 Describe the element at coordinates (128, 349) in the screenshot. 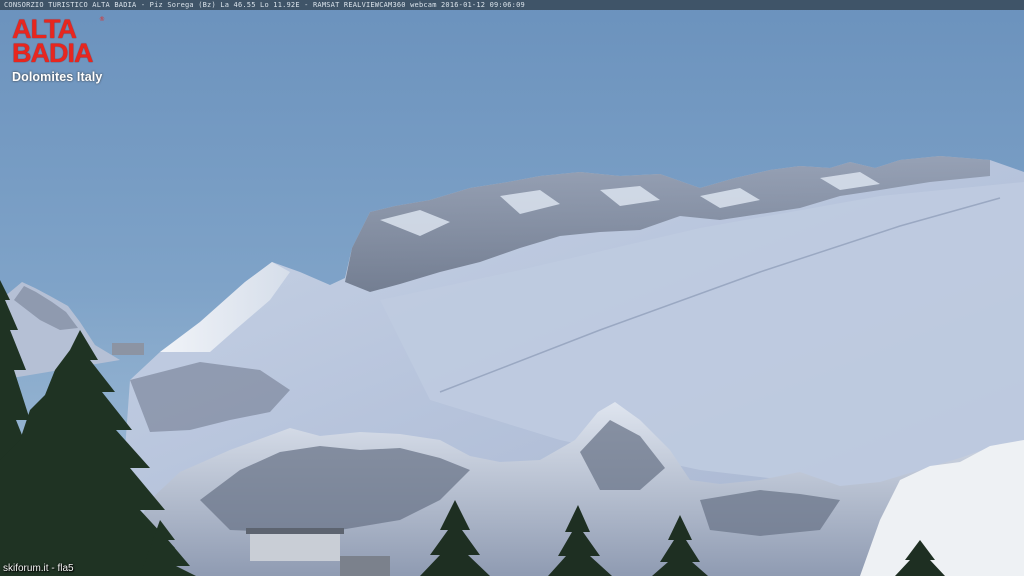

I see `lift-station` at that location.